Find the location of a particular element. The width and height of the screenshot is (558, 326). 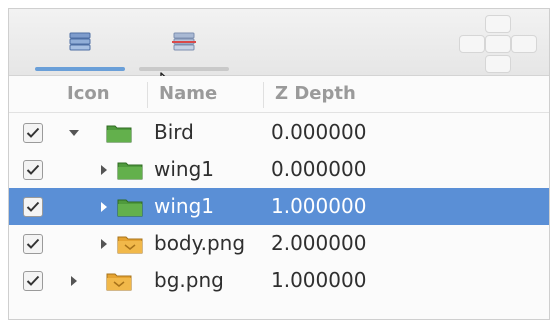

layer-row-body-png: body.png 2.000000 is located at coordinates (279, 243).